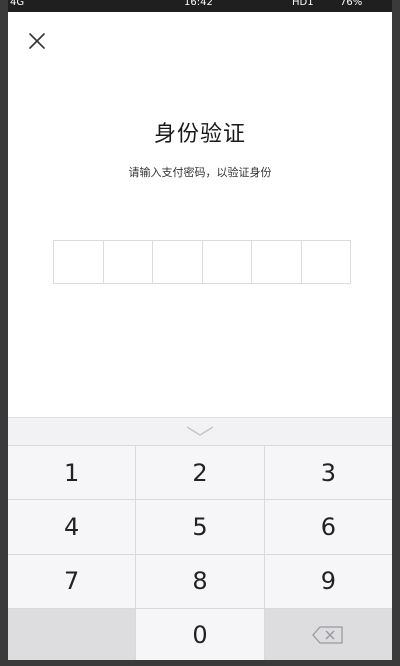 This screenshot has height=666, width=400. I want to click on key-8: 8, so click(200, 581).